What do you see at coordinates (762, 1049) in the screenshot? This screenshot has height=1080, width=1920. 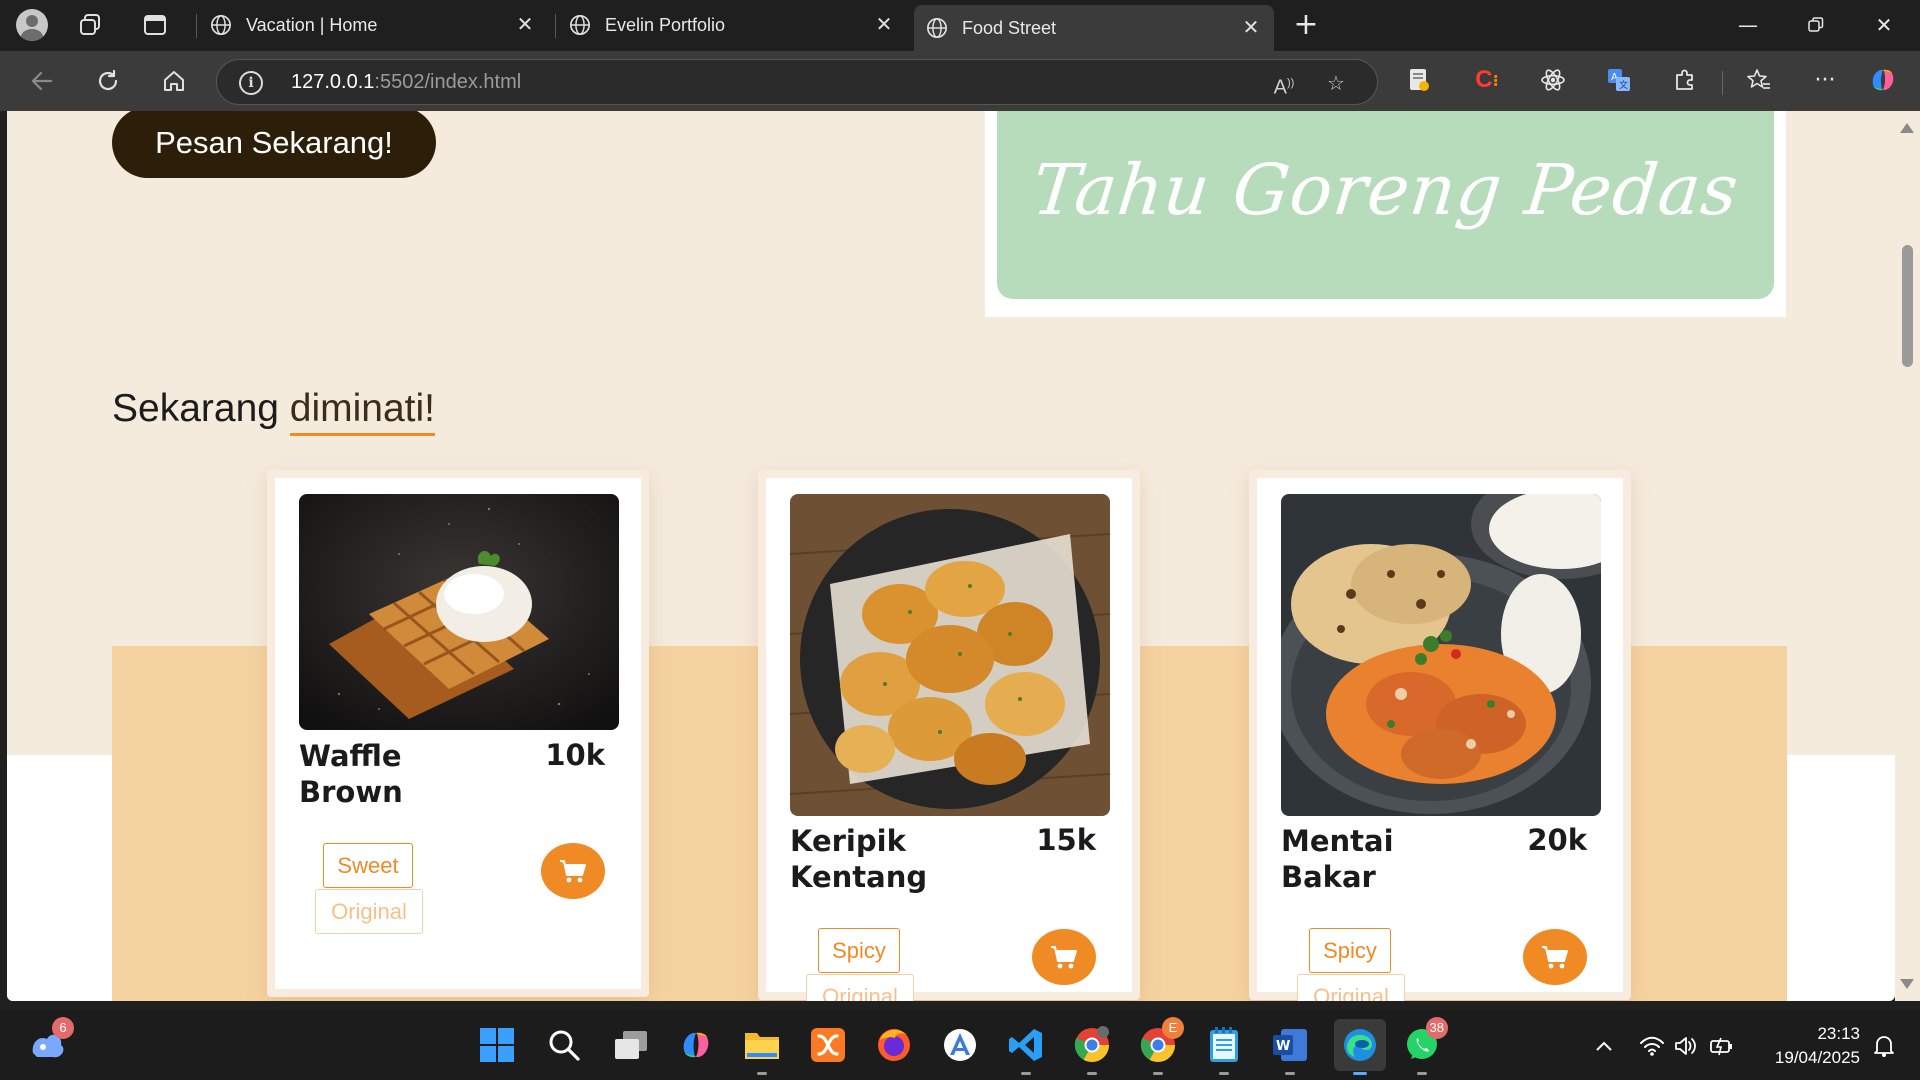 I see `file-explorer-icon` at bounding box center [762, 1049].